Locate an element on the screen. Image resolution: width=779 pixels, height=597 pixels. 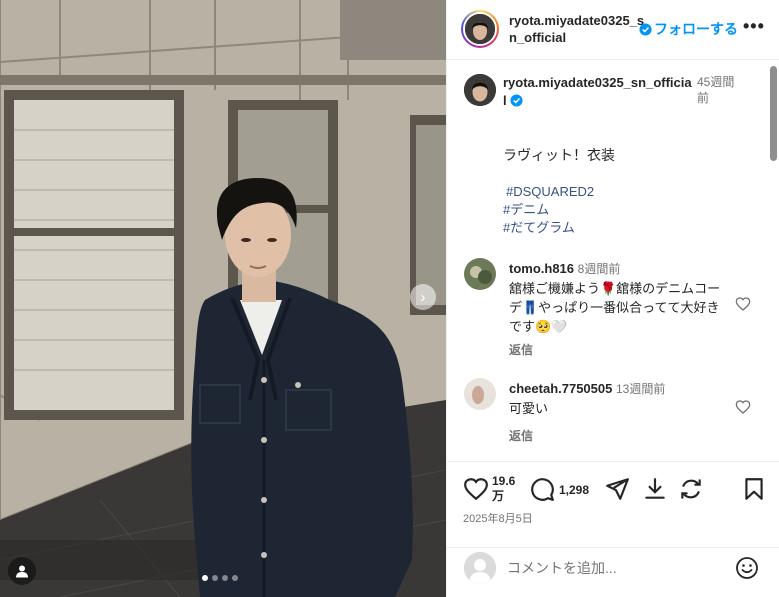
comment-input is located at coordinates (617, 568).